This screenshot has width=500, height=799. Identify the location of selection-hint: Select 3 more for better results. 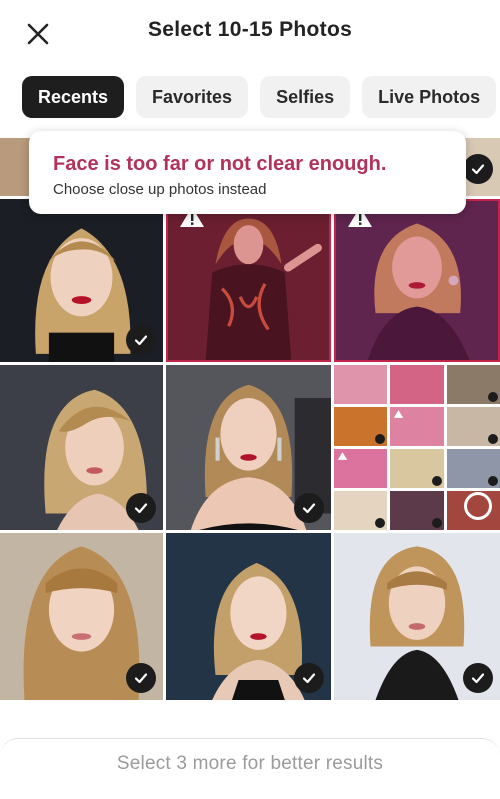
(250, 763).